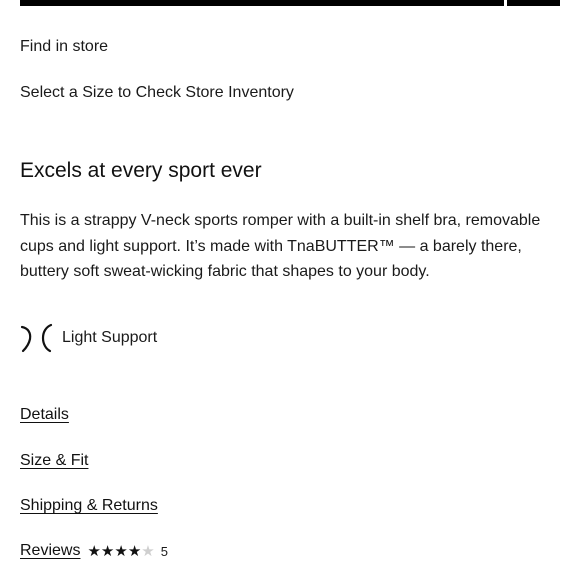  Describe the element at coordinates (54, 461) in the screenshot. I see `size-fit-link: Size & Fit` at that location.